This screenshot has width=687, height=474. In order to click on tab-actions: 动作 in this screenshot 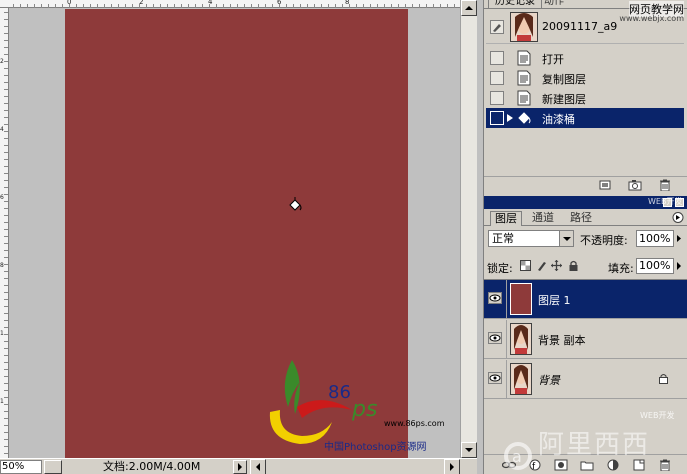, I will do `click(554, 4)`.